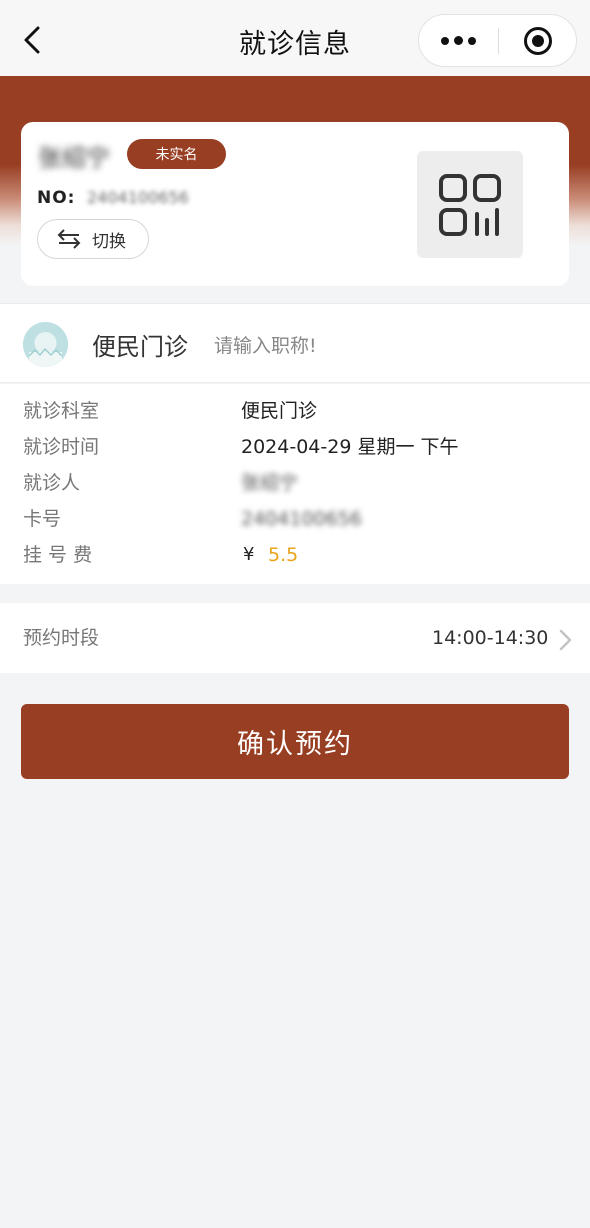  I want to click on realname-status-badge: 未实名, so click(176, 154).